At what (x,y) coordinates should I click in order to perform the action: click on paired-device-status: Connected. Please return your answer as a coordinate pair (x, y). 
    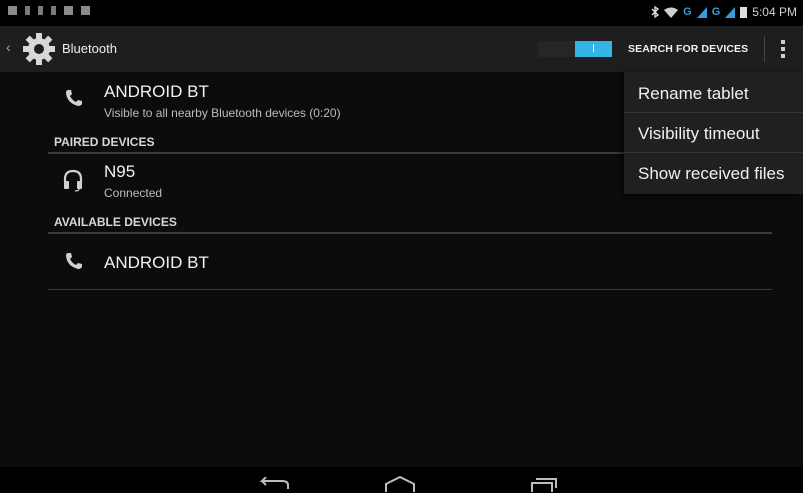
    Looking at the image, I should click on (133, 193).